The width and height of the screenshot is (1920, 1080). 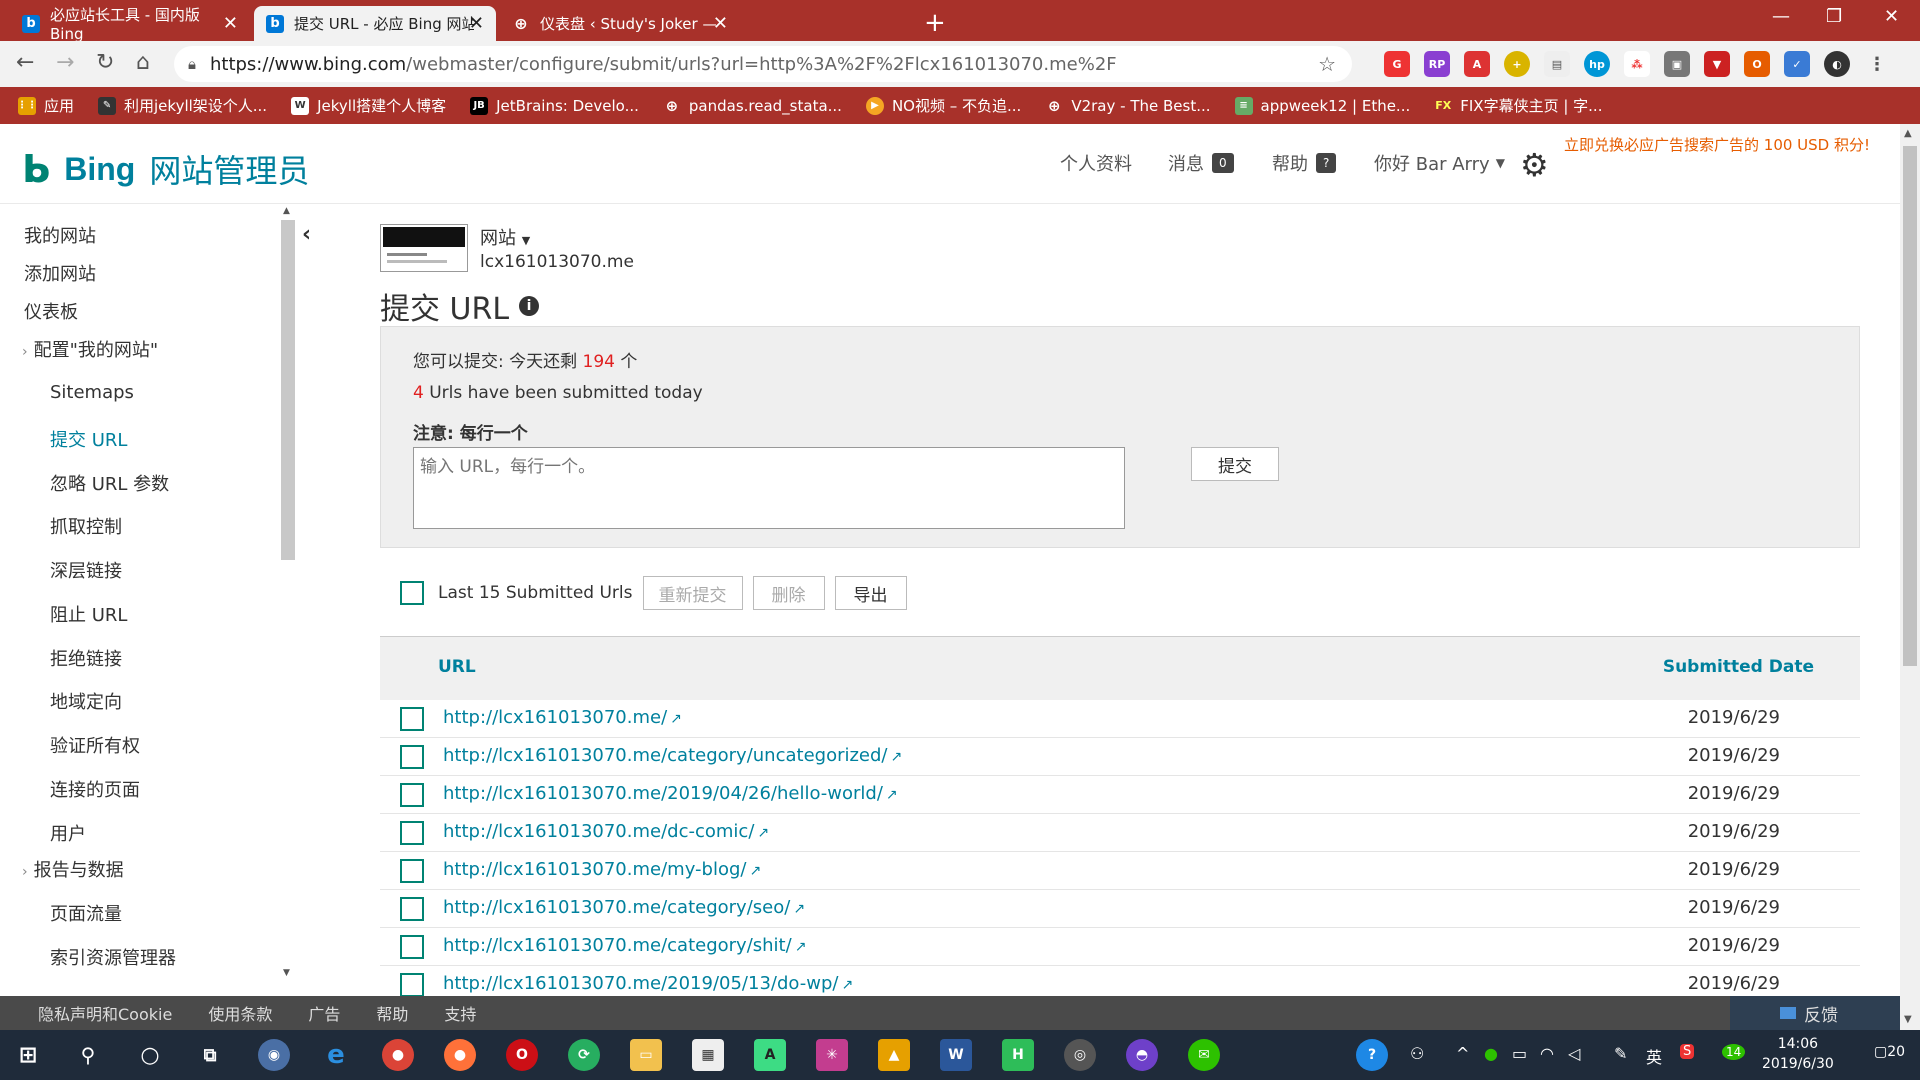 What do you see at coordinates (1734, 1052) in the screenshot?
I see `tray-badge: 14` at bounding box center [1734, 1052].